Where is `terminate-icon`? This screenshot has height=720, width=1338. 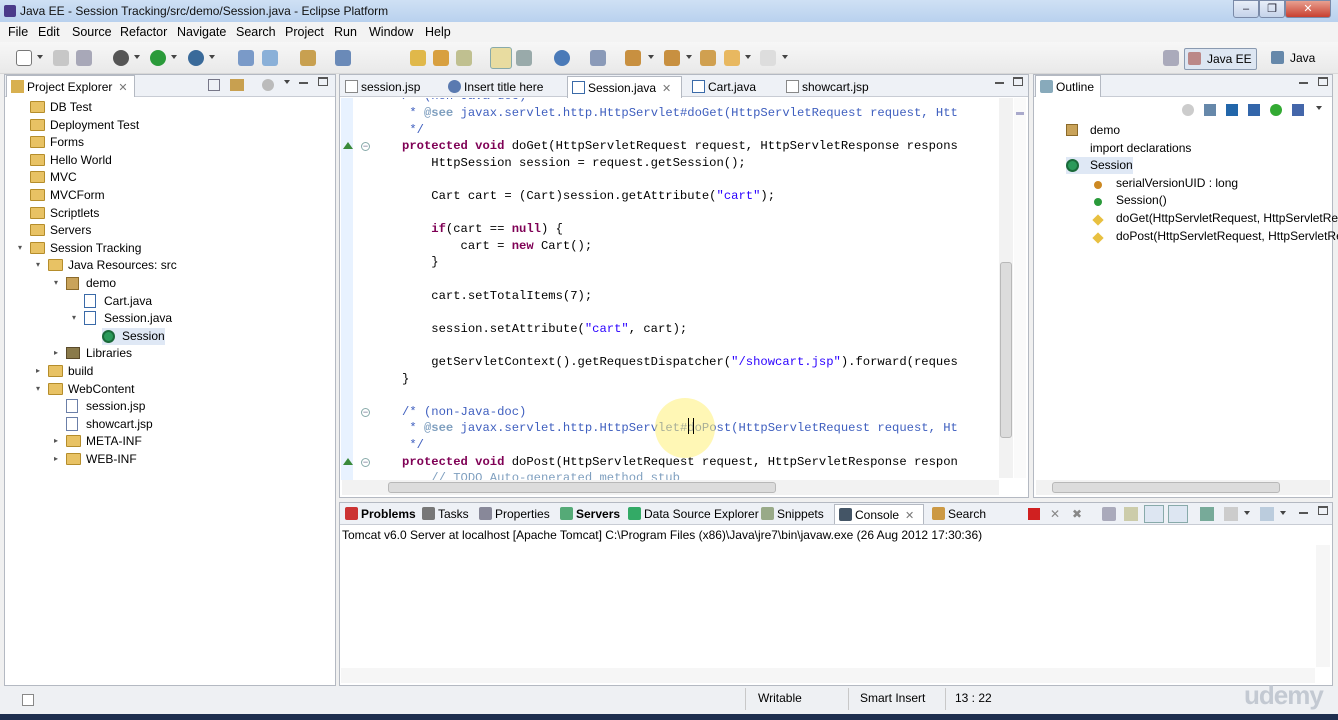 terminate-icon is located at coordinates (1034, 514).